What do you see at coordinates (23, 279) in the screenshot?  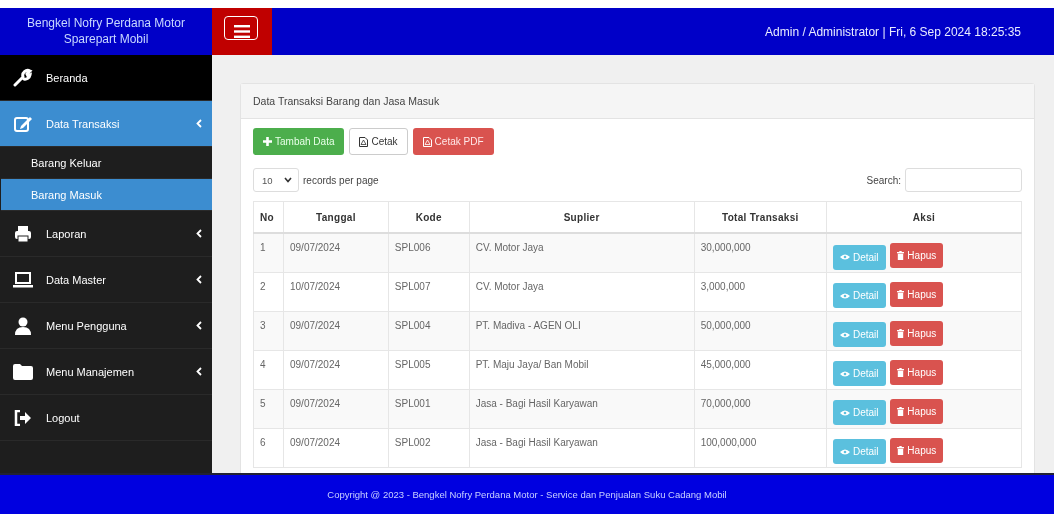 I see `laptop-icon` at bounding box center [23, 279].